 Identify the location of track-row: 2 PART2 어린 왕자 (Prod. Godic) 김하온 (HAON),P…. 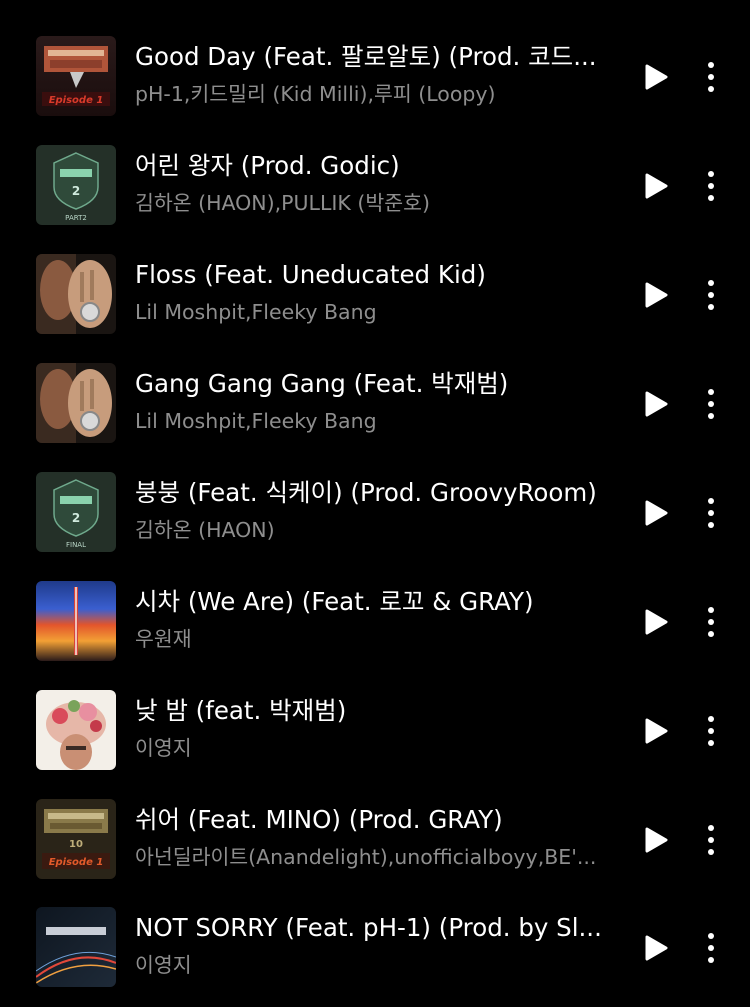
(375, 195).